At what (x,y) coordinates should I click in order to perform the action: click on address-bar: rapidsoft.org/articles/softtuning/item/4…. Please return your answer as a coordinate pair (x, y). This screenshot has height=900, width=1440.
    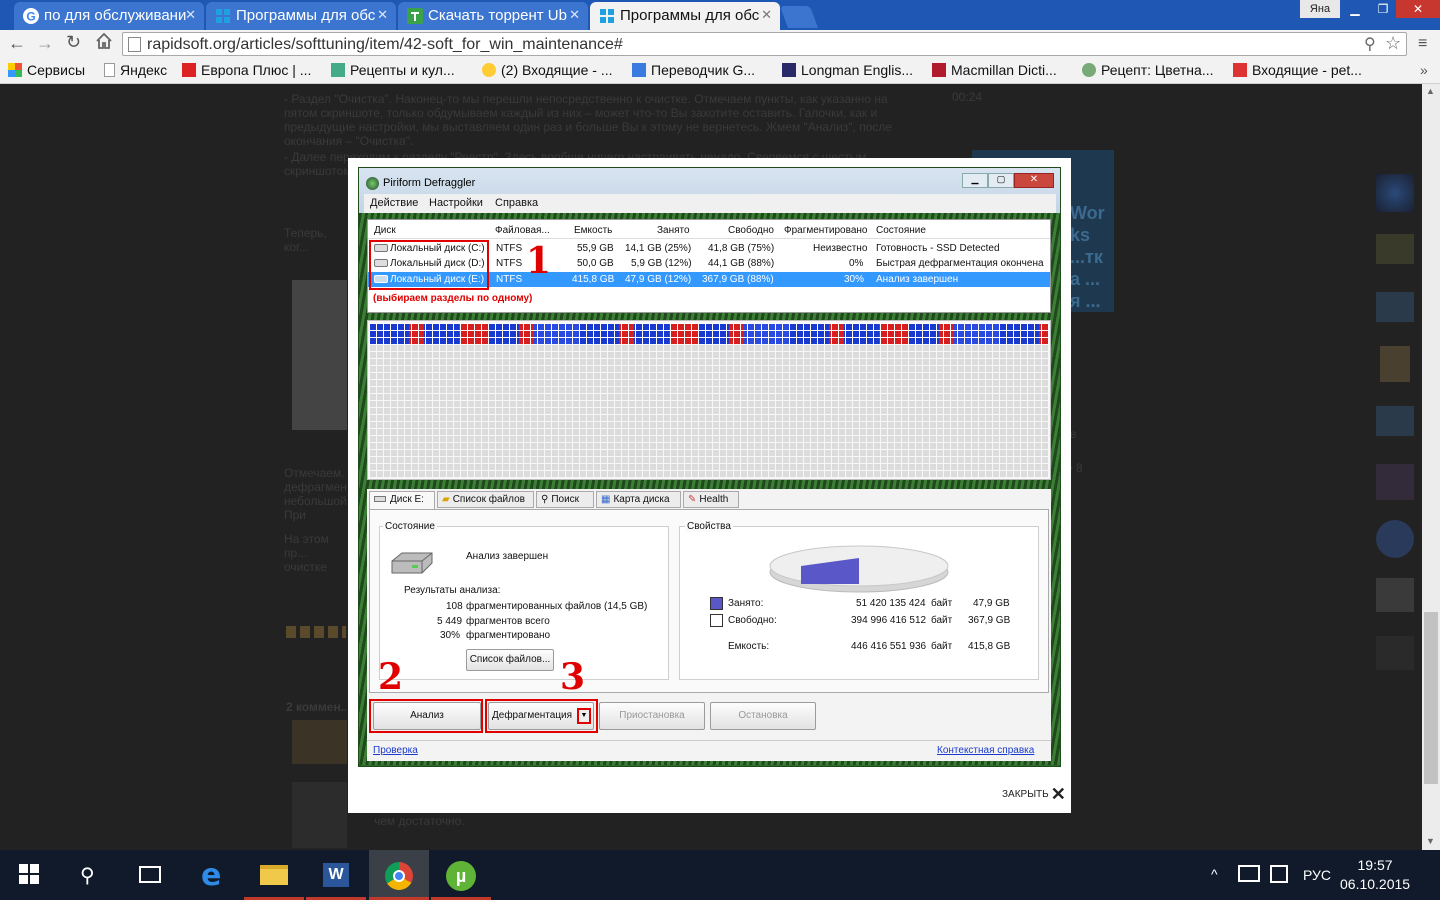
    Looking at the image, I should click on (764, 44).